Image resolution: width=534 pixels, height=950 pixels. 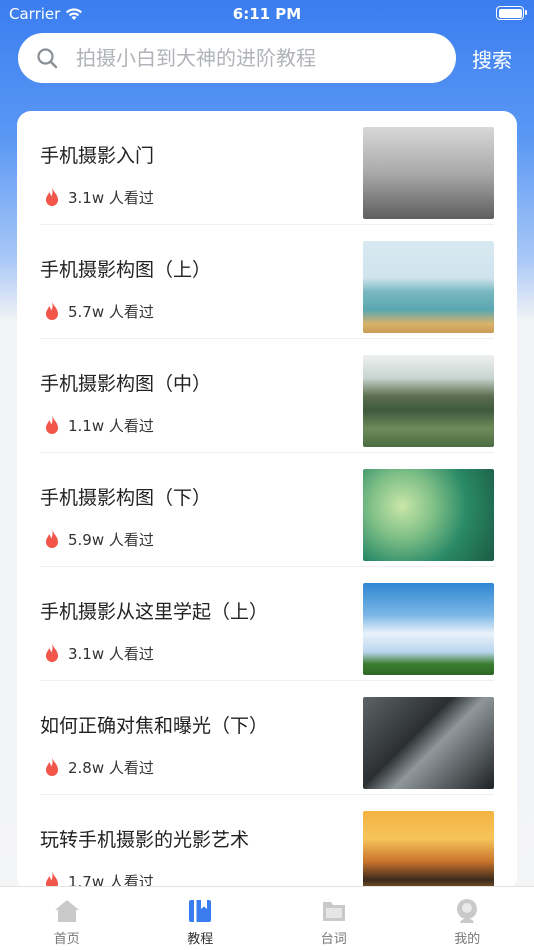 What do you see at coordinates (154, 726) in the screenshot?
I see `course-title: 如何正确对焦和曝光（下）` at bounding box center [154, 726].